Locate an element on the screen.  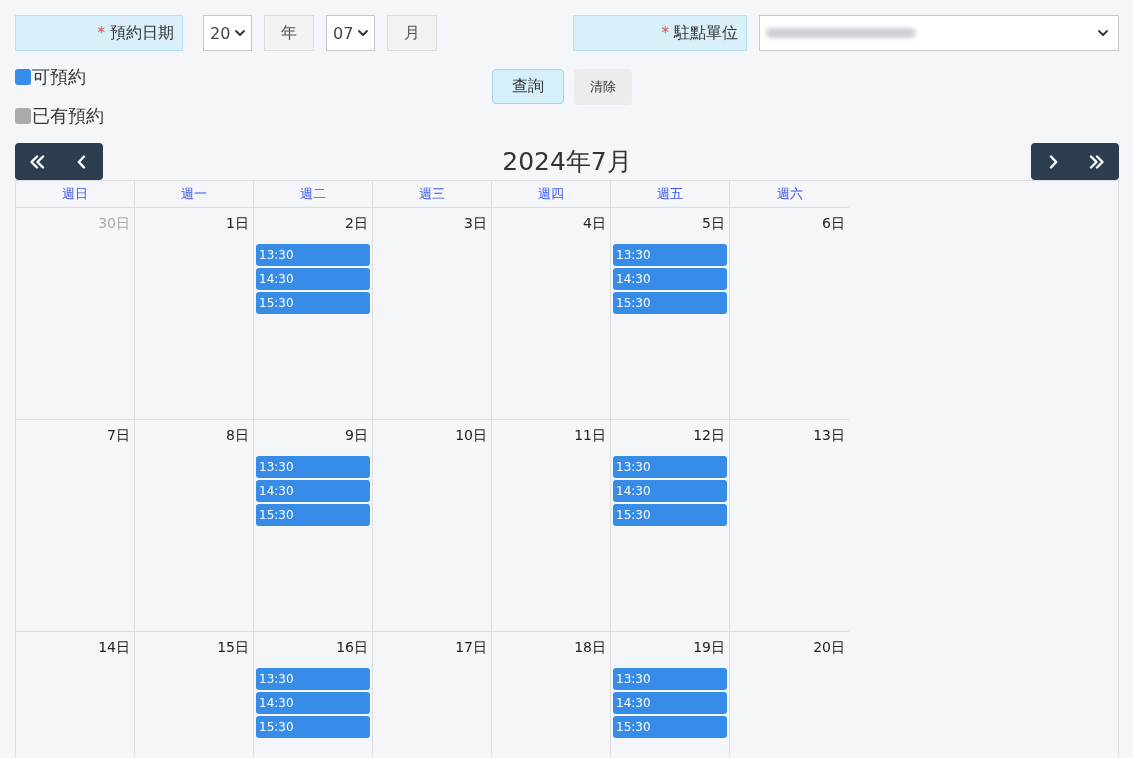
year-unit-label: 年 is located at coordinates (289, 33).